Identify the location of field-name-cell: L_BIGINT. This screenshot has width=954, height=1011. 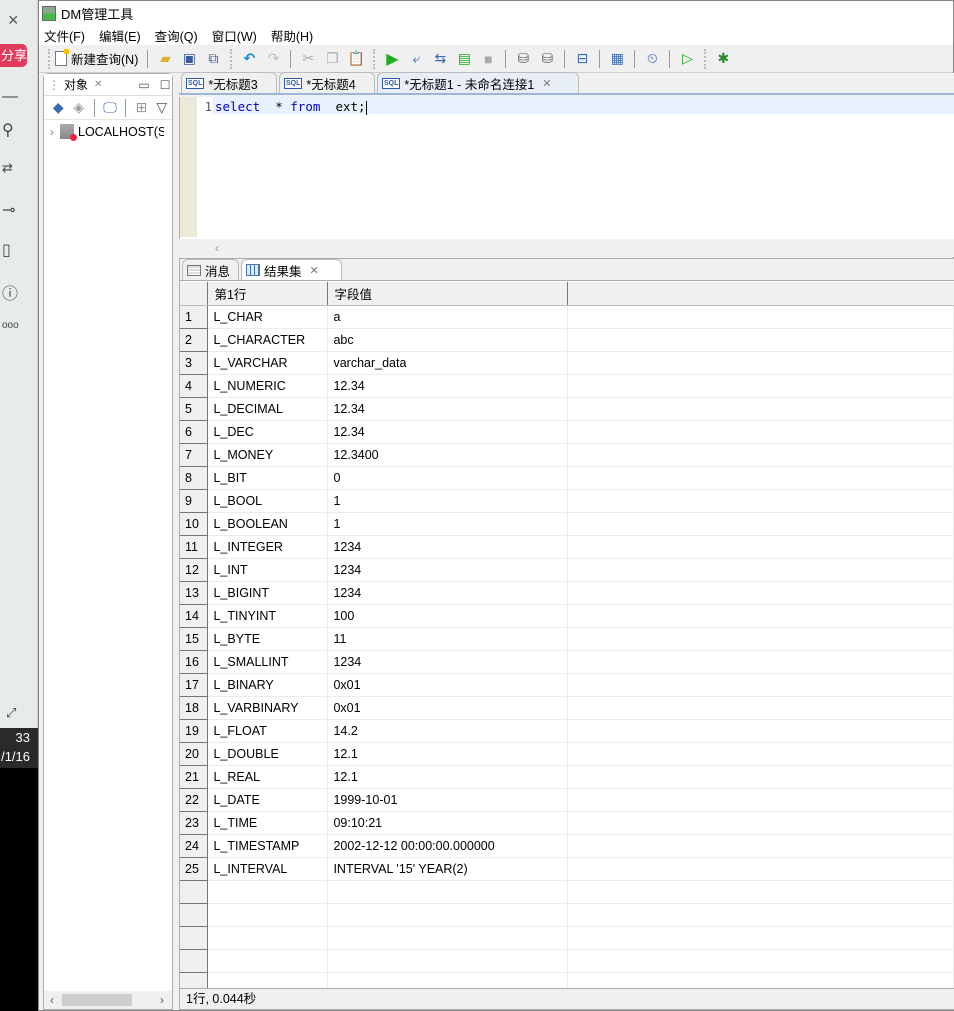
(268, 593).